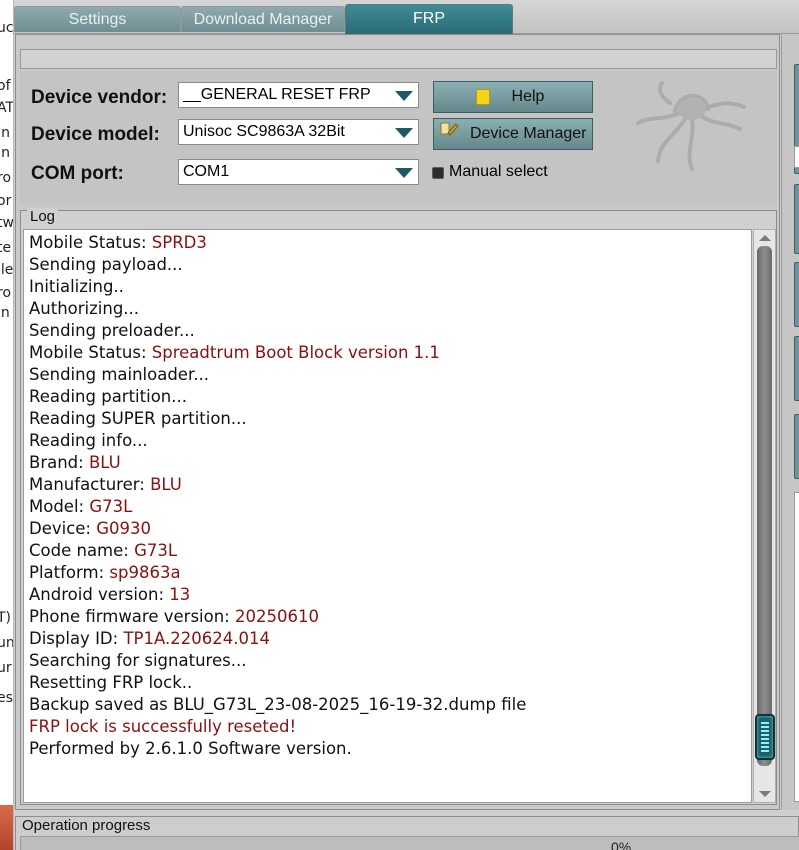 Image resolution: width=799 pixels, height=850 pixels. Describe the element at coordinates (498, 171) in the screenshot. I see `manual-select-label: Manual select` at that location.